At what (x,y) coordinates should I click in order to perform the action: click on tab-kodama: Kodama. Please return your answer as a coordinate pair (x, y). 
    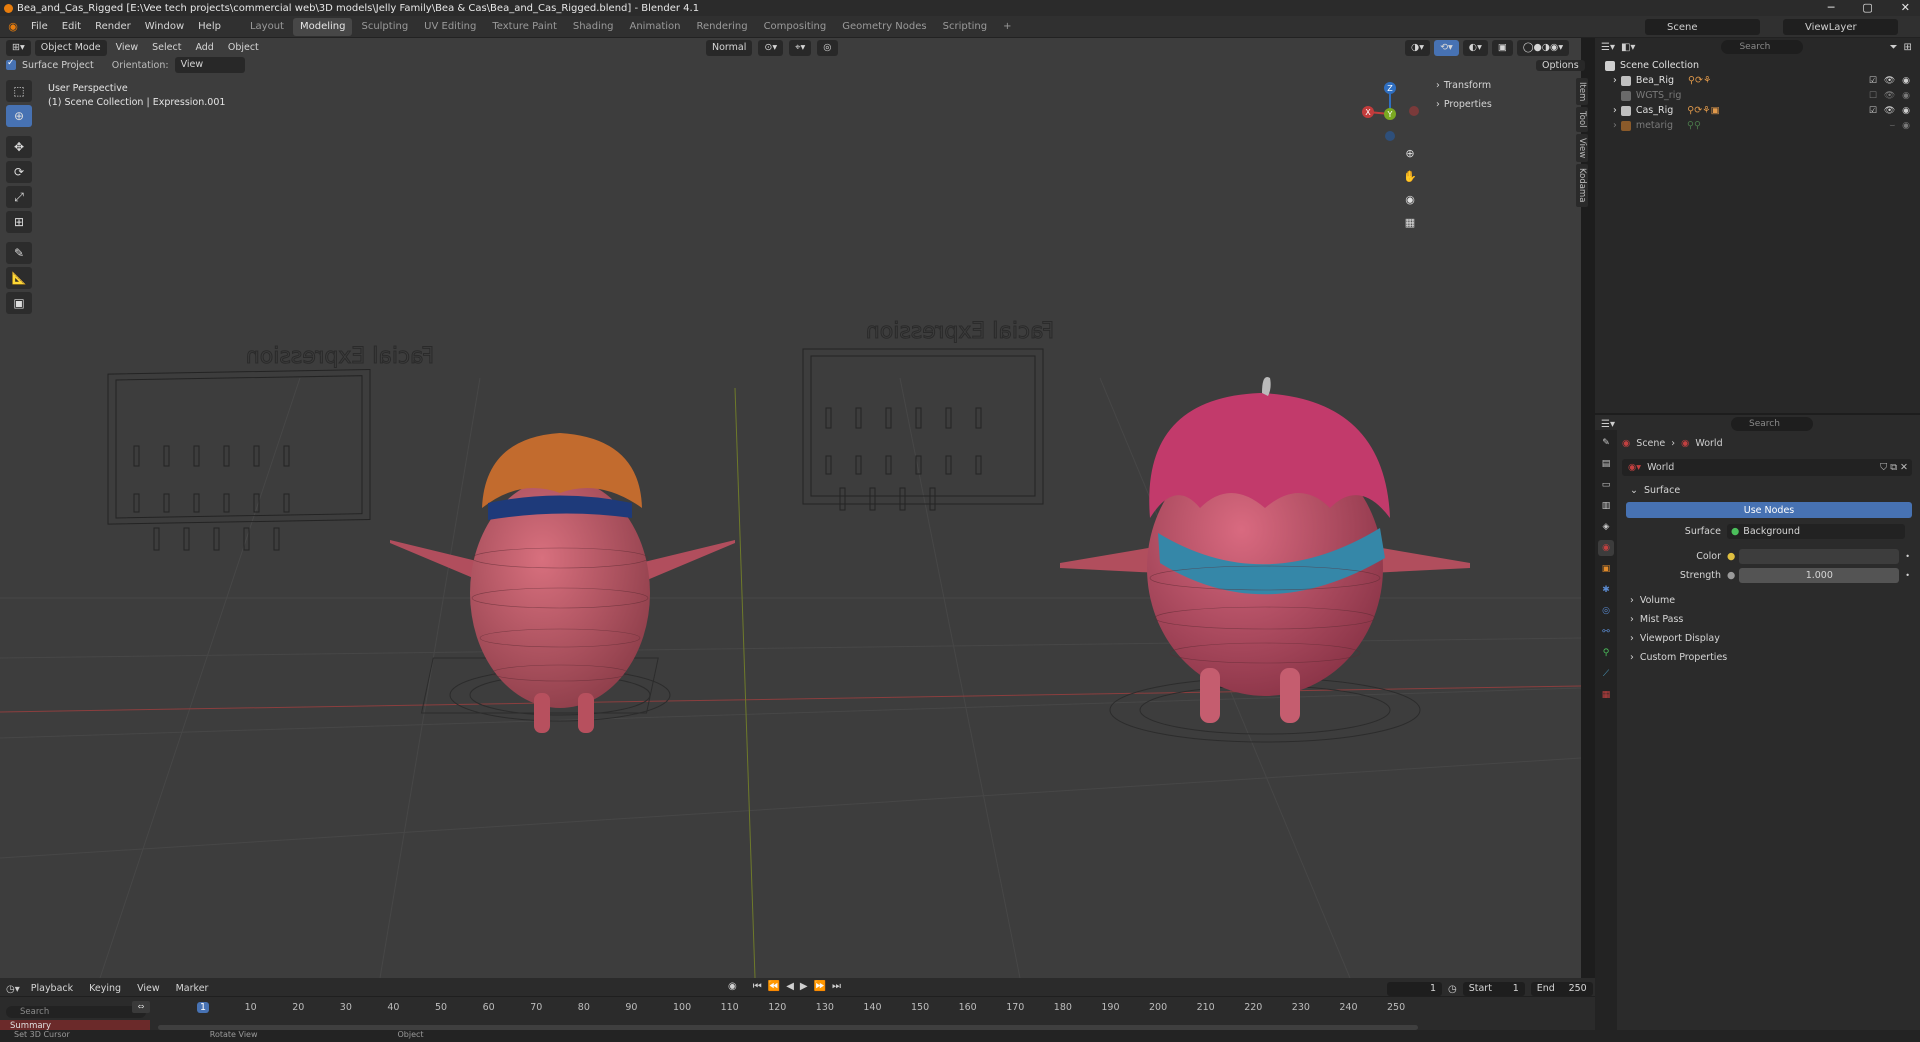
    Looking at the image, I should click on (1582, 185).